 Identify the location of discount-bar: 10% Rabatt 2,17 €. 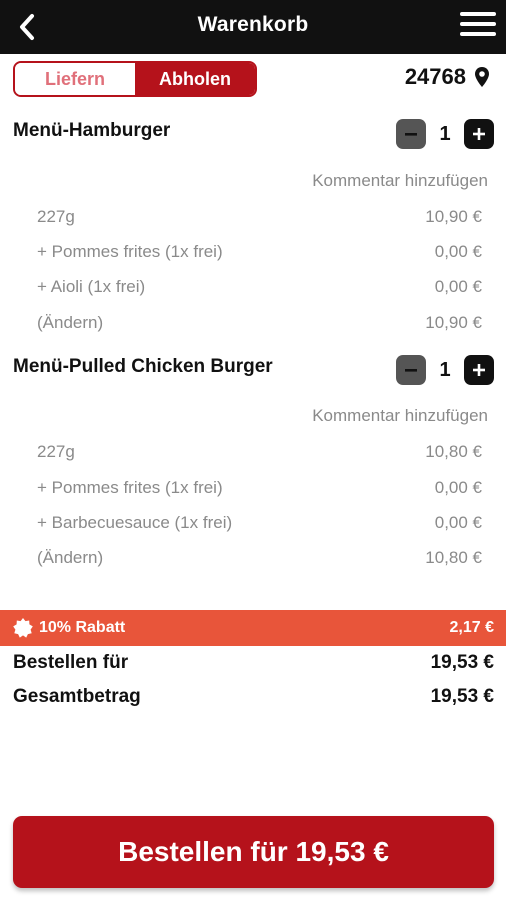
(253, 628).